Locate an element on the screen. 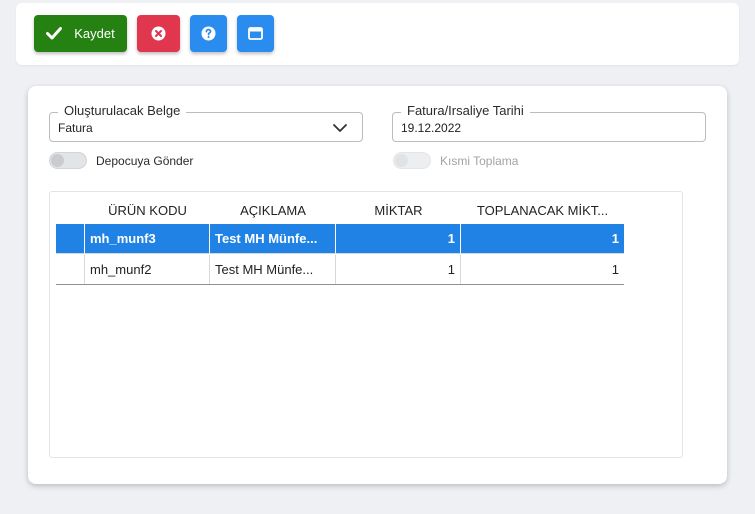  question-circle-icon is located at coordinates (208, 33).